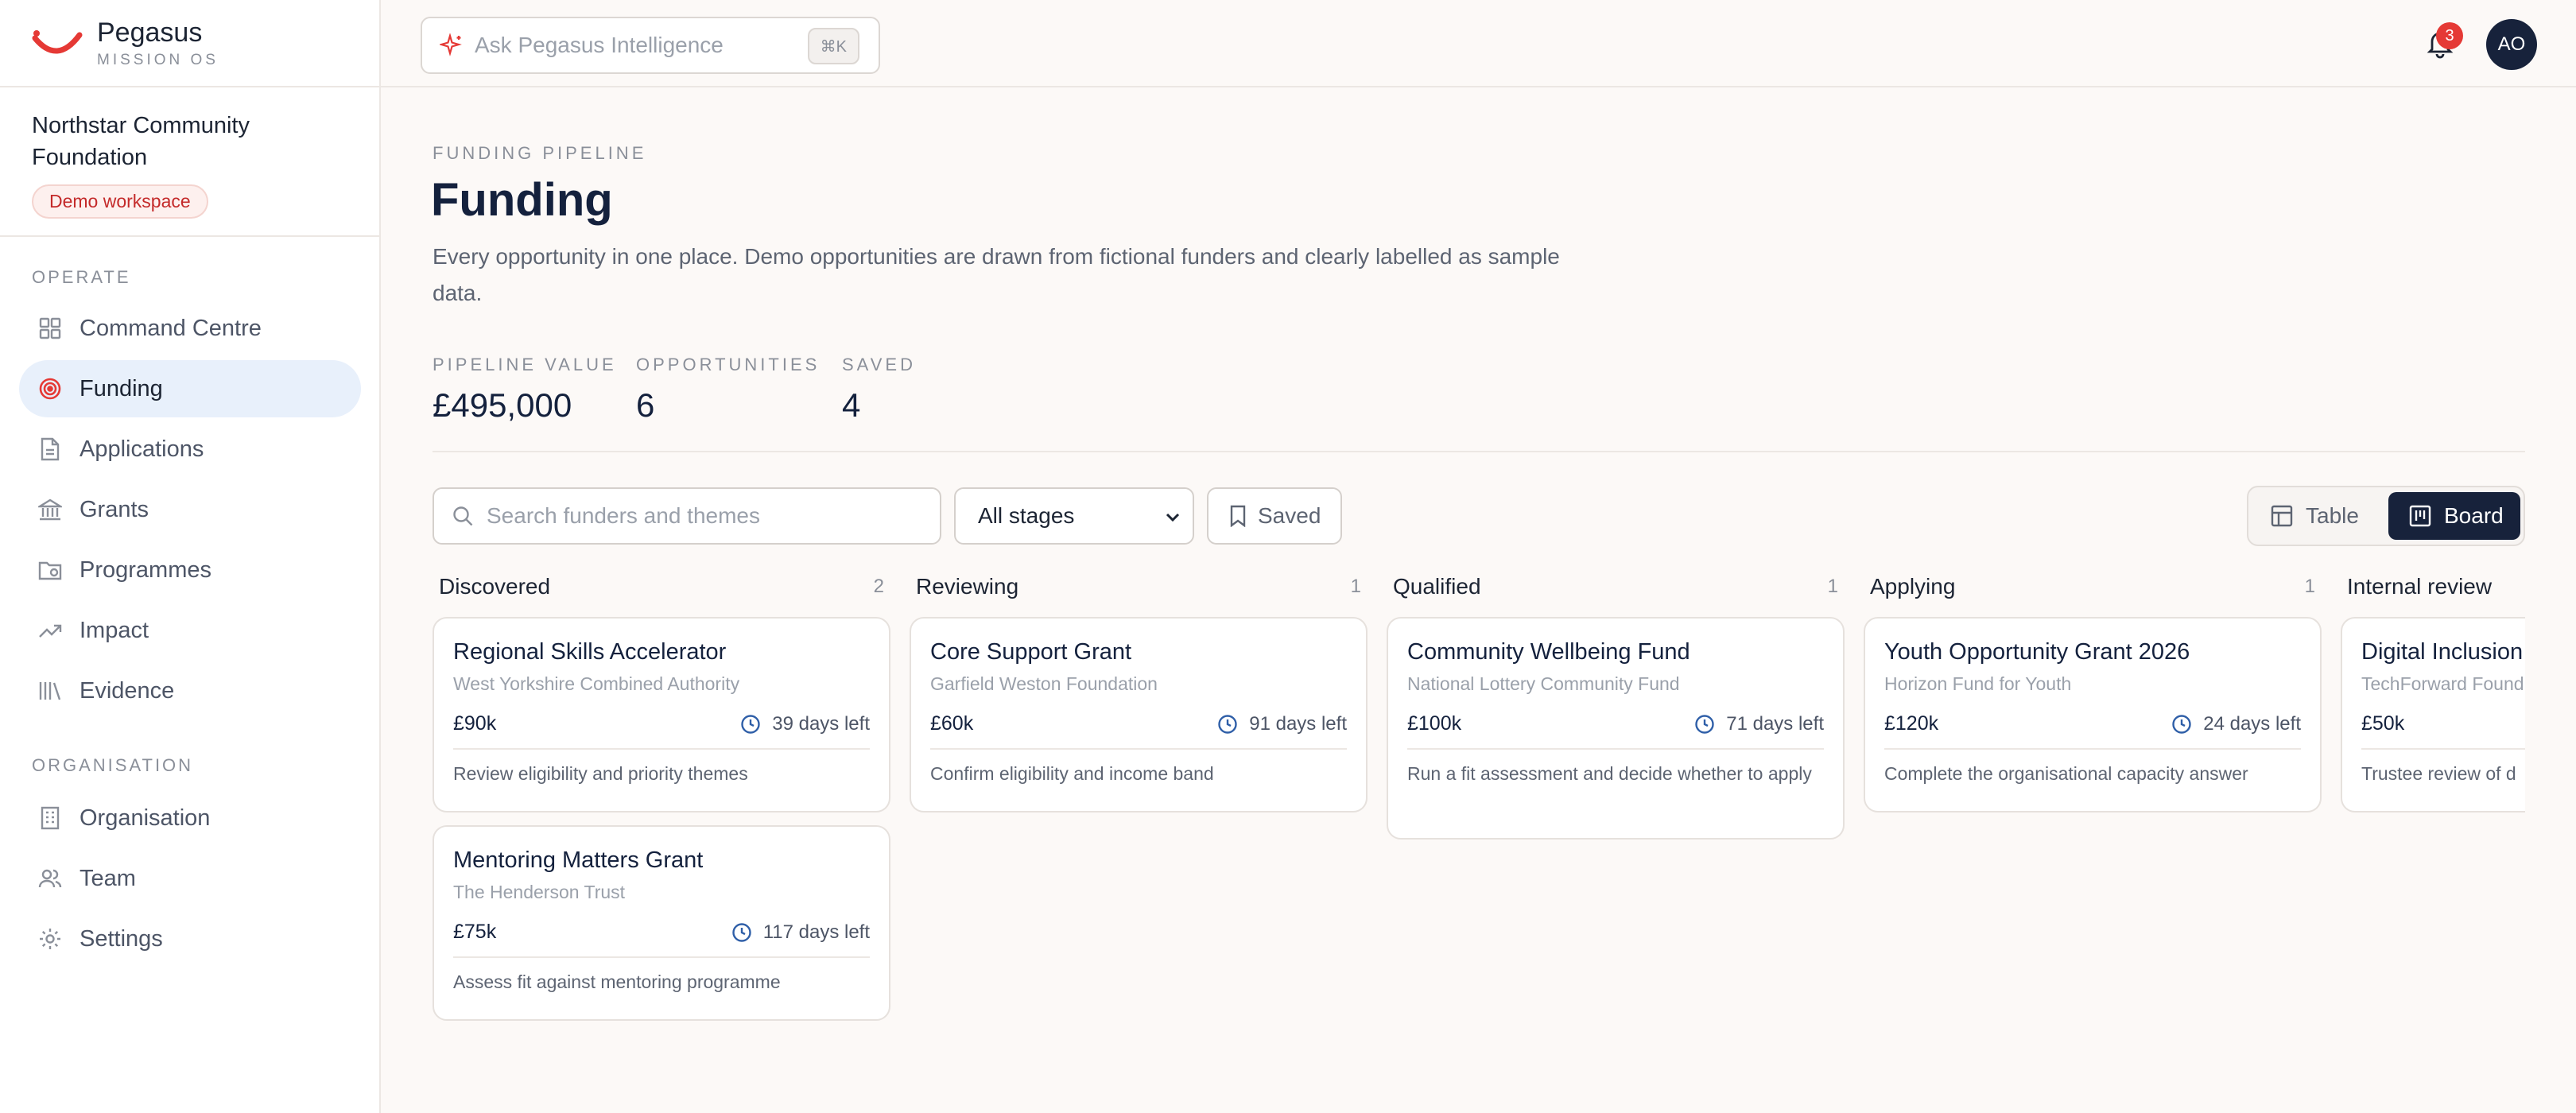 The height and width of the screenshot is (1113, 2576). I want to click on column-qualified: Qualified 1, so click(1616, 586).